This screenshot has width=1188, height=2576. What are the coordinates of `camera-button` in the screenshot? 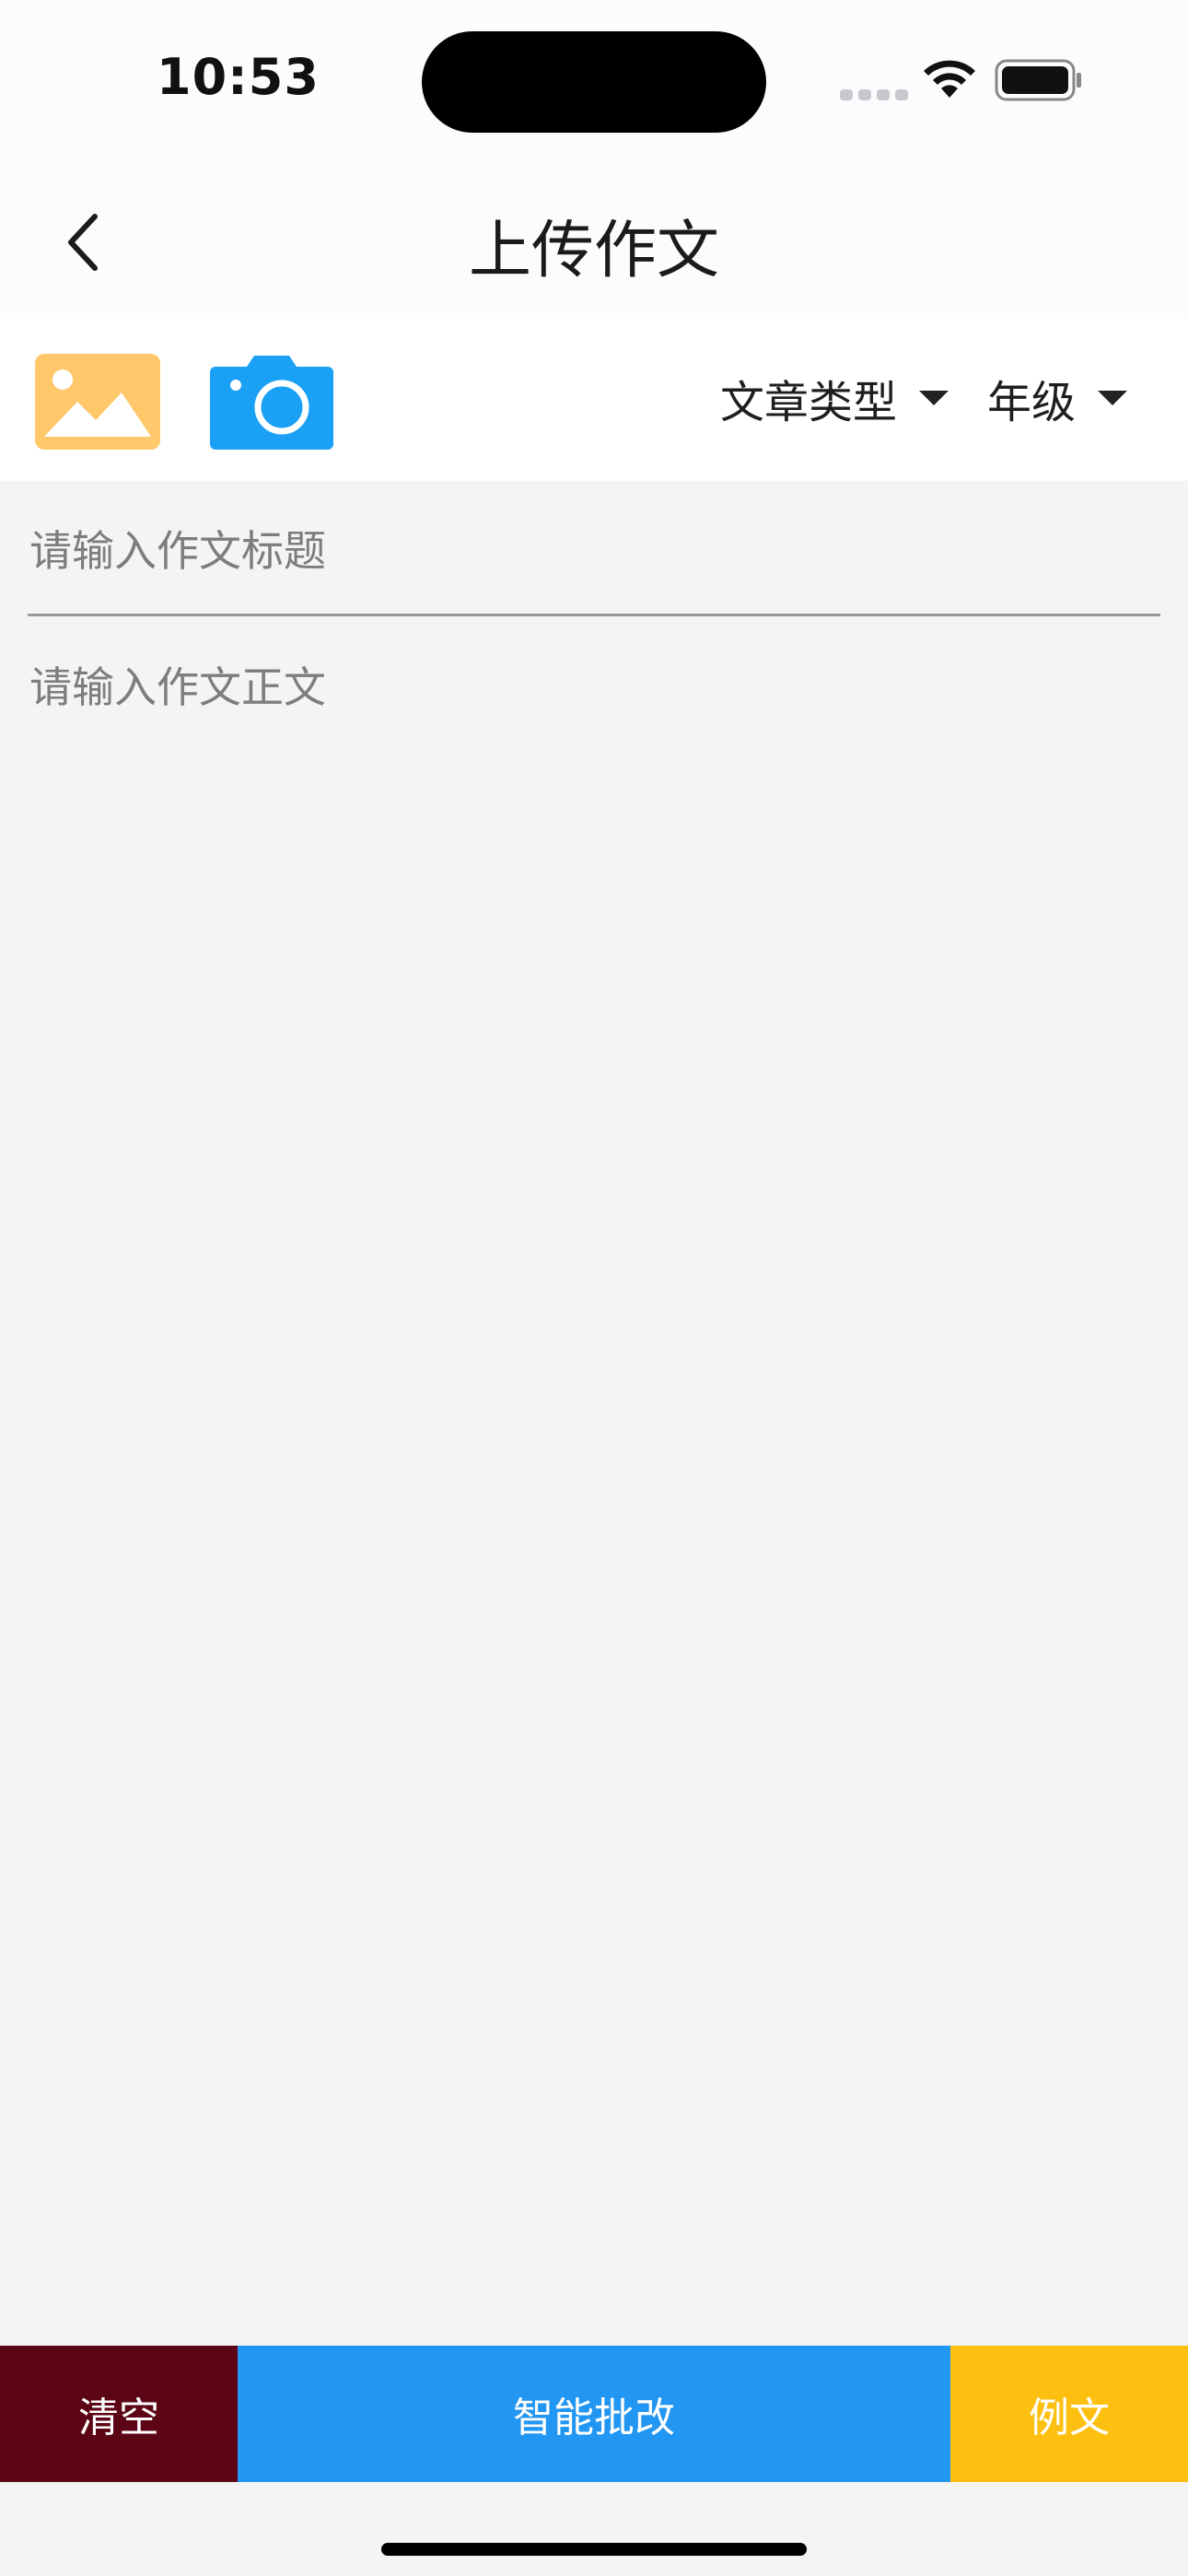 It's located at (271, 403).